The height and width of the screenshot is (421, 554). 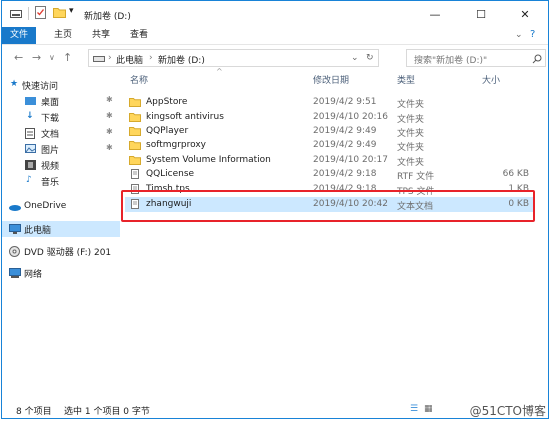 I want to click on file-name: softmgrproxy, so click(x=176, y=145).